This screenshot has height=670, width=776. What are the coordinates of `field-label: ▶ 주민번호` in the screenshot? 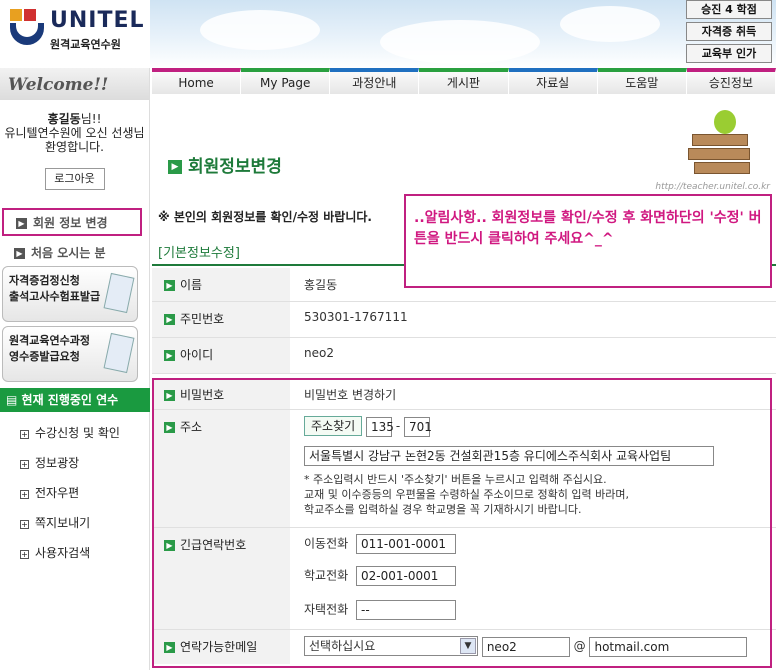 It's located at (221, 319).